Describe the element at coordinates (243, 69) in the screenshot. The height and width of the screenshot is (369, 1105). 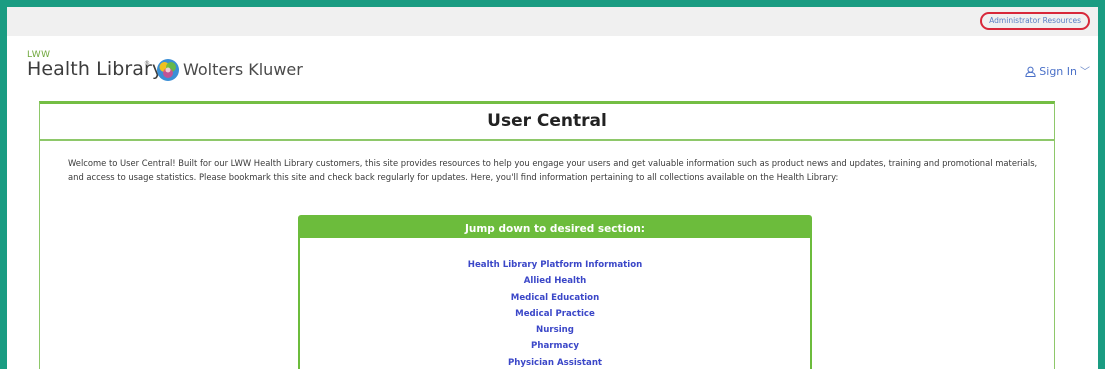
I see `brand-name: Wolters Kluwer` at that location.